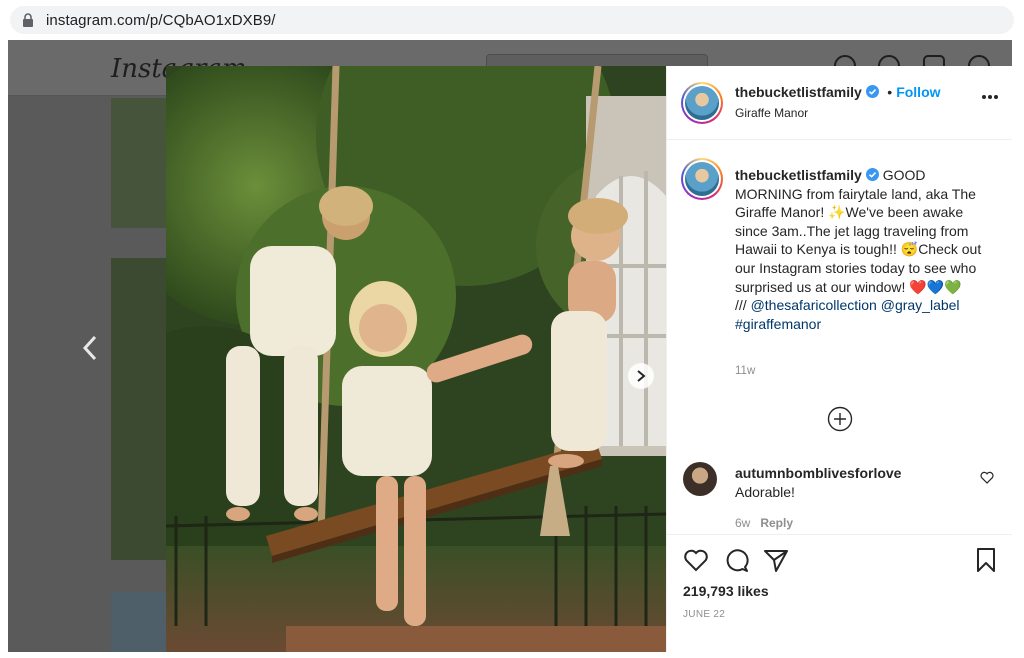 This screenshot has width=1024, height=658. I want to click on hashtag-link: #giraffemanor, so click(778, 324).